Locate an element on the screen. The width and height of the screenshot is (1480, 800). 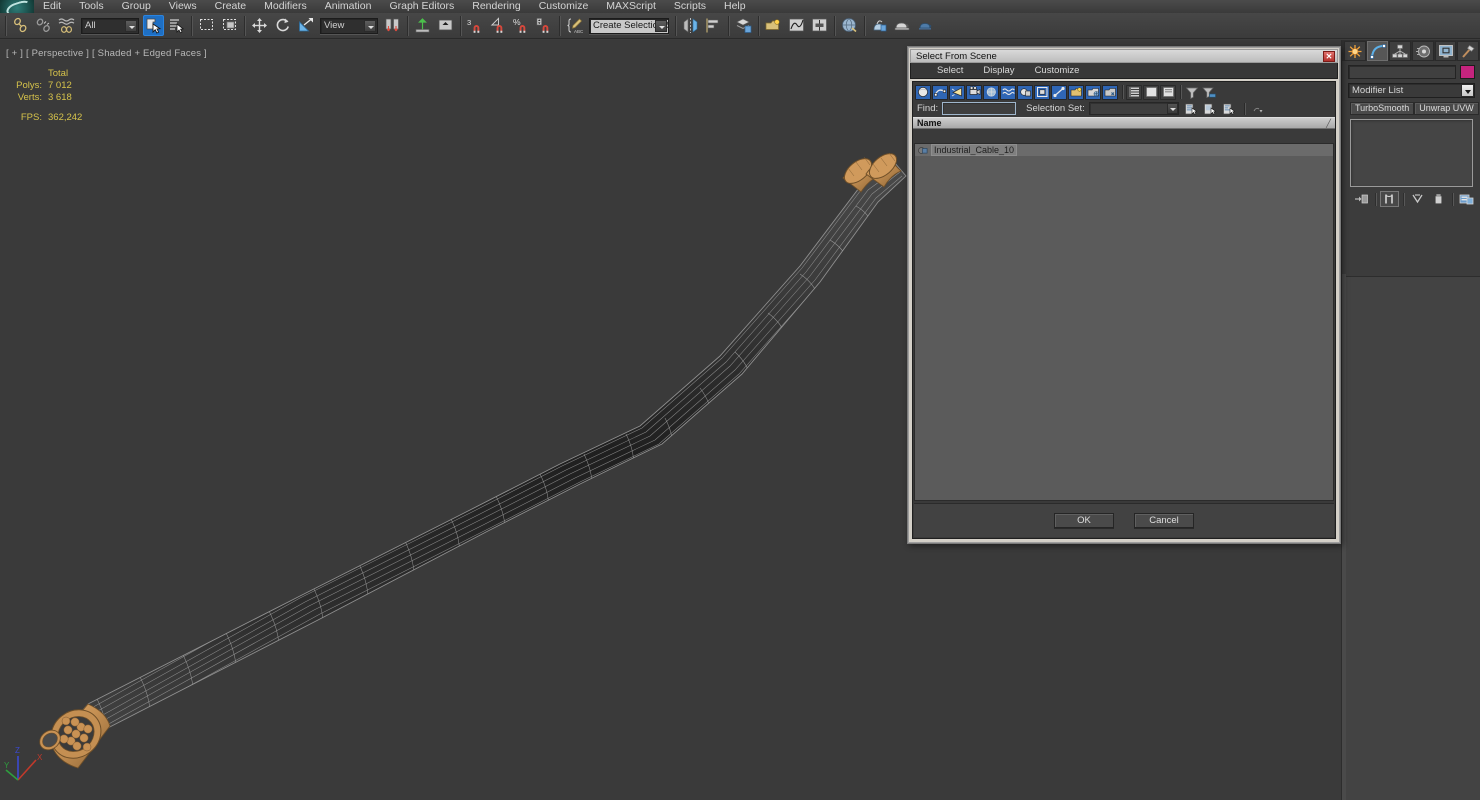
motion-tab is located at coordinates (1423, 51).